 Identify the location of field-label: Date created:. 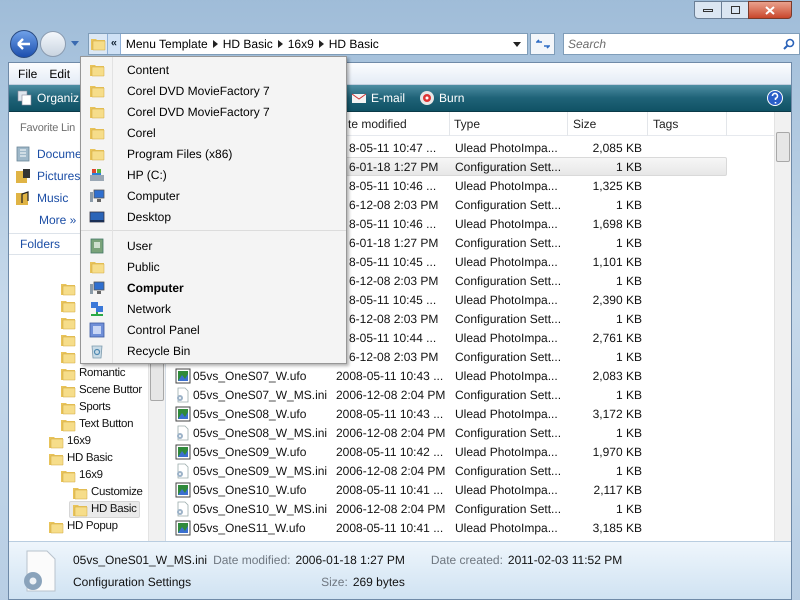
(466, 560).